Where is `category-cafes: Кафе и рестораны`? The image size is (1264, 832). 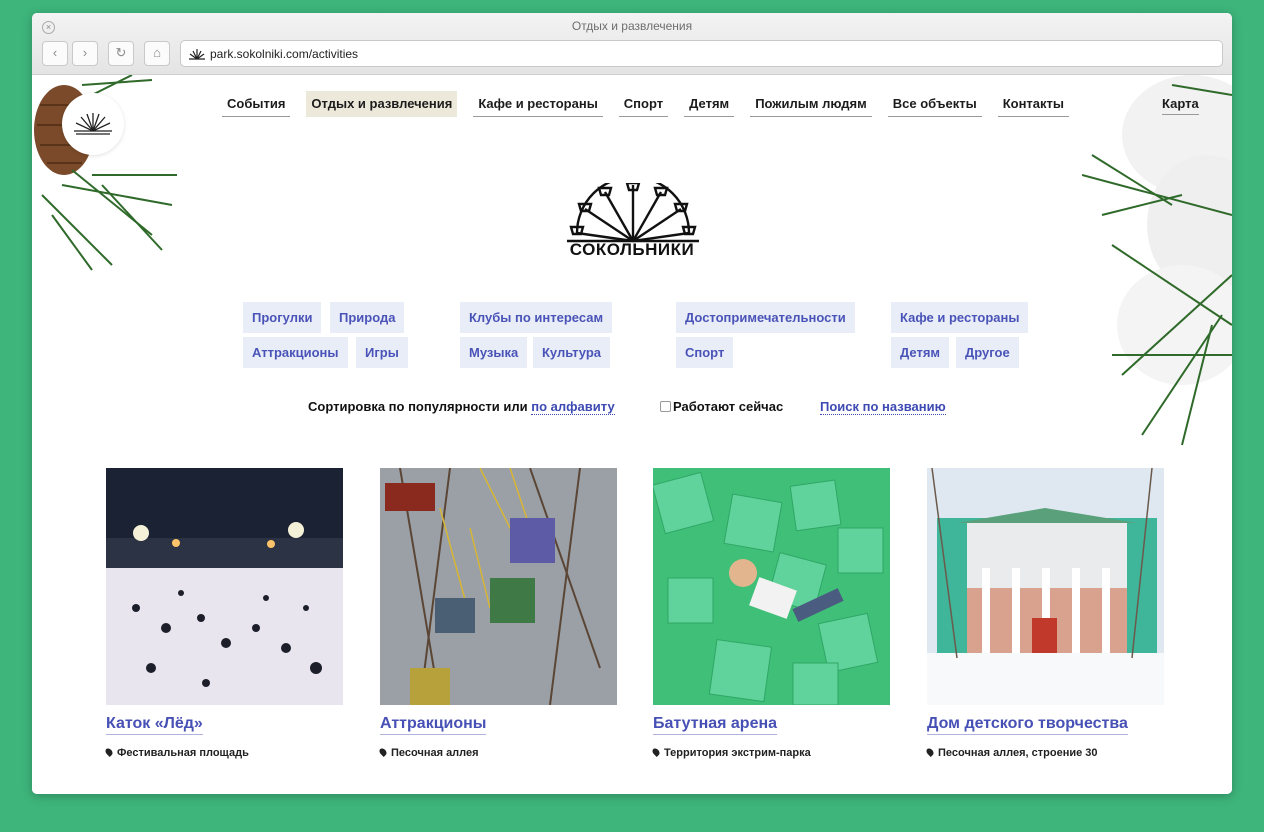
category-cafes: Кафе и рестораны is located at coordinates (960, 317).